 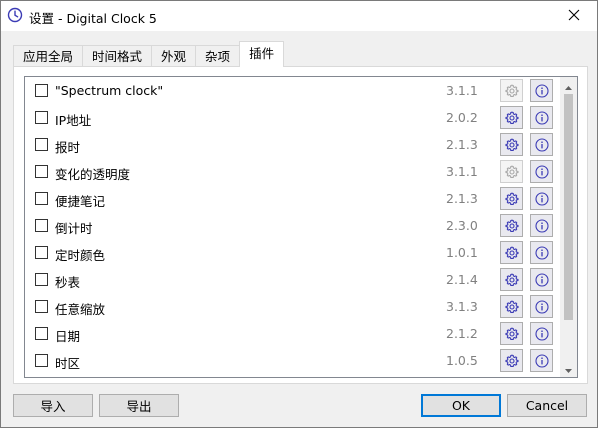 I want to click on arrow-up-icon, so click(x=568, y=86).